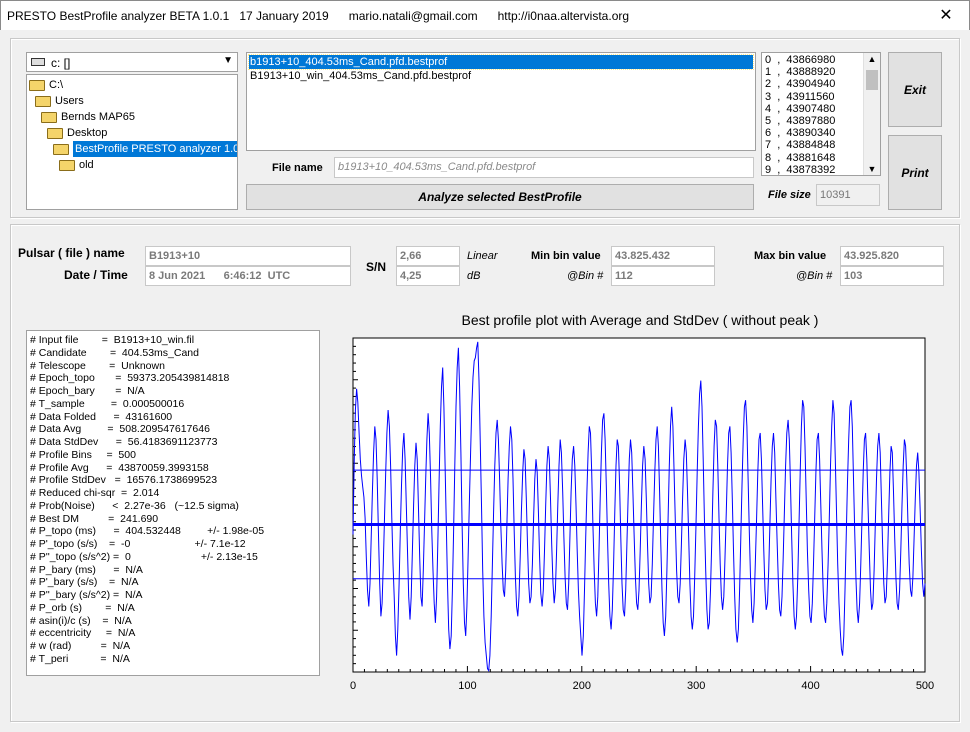 This screenshot has height=732, width=970. I want to click on min-bin-index-field: 112, so click(663, 276).